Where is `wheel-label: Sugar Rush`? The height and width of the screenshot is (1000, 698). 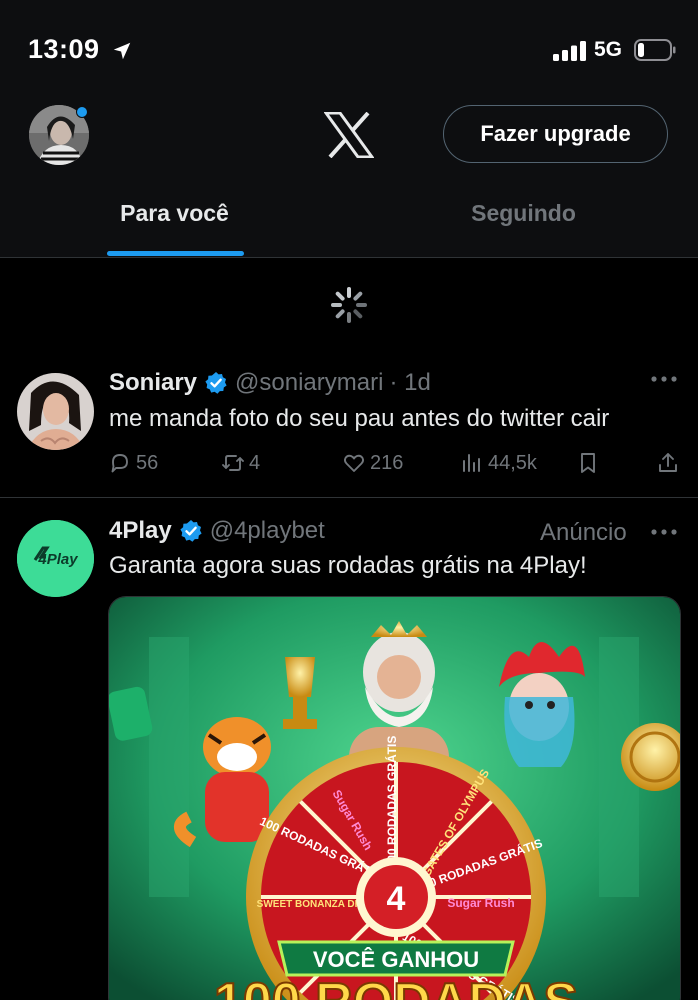
wheel-label: Sugar Rush is located at coordinates (480, 903).